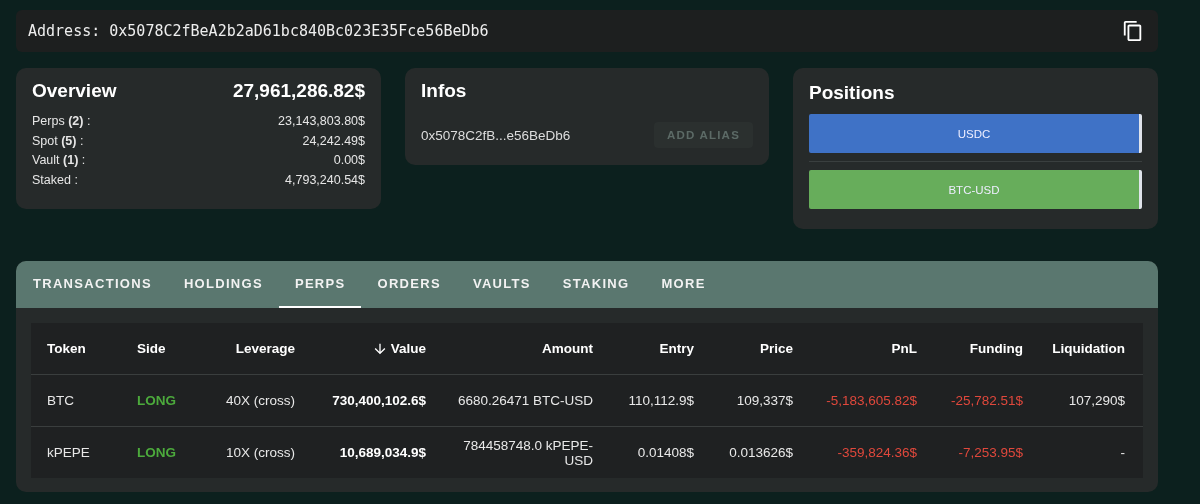 This screenshot has height=504, width=1200. Describe the element at coordinates (320, 284) in the screenshot. I see `tab: PERPS` at that location.